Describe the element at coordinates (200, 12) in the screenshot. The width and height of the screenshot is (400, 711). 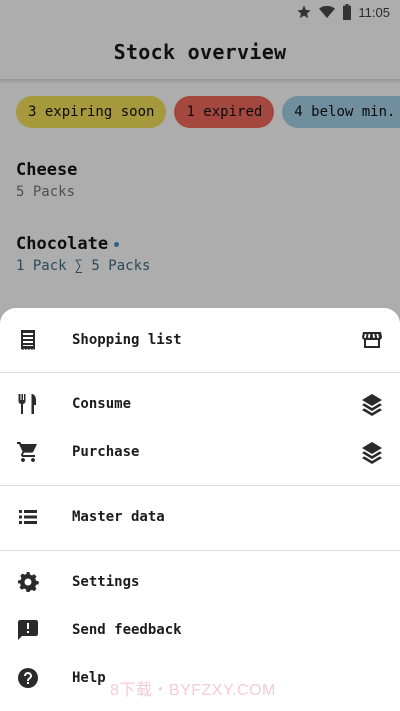
I see `status-bar: 11:05` at that location.